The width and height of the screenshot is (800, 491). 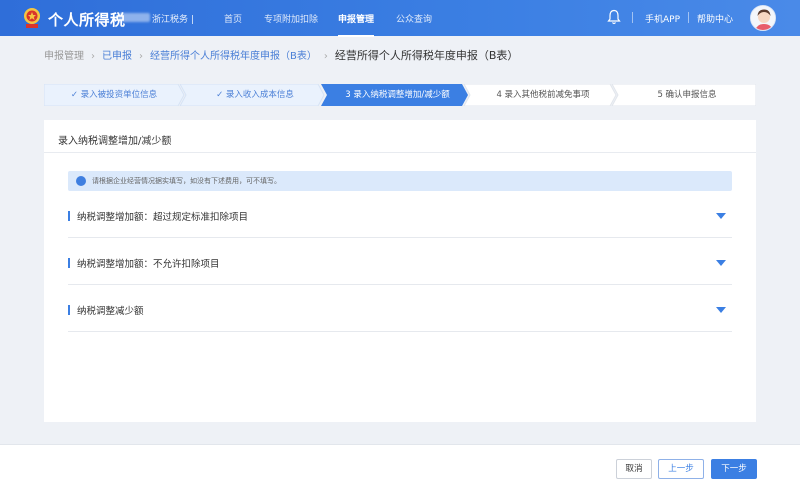 I want to click on section-increase-over-standard: 纳税调整增加额：超过规定标准扣除项目, so click(x=400, y=215).